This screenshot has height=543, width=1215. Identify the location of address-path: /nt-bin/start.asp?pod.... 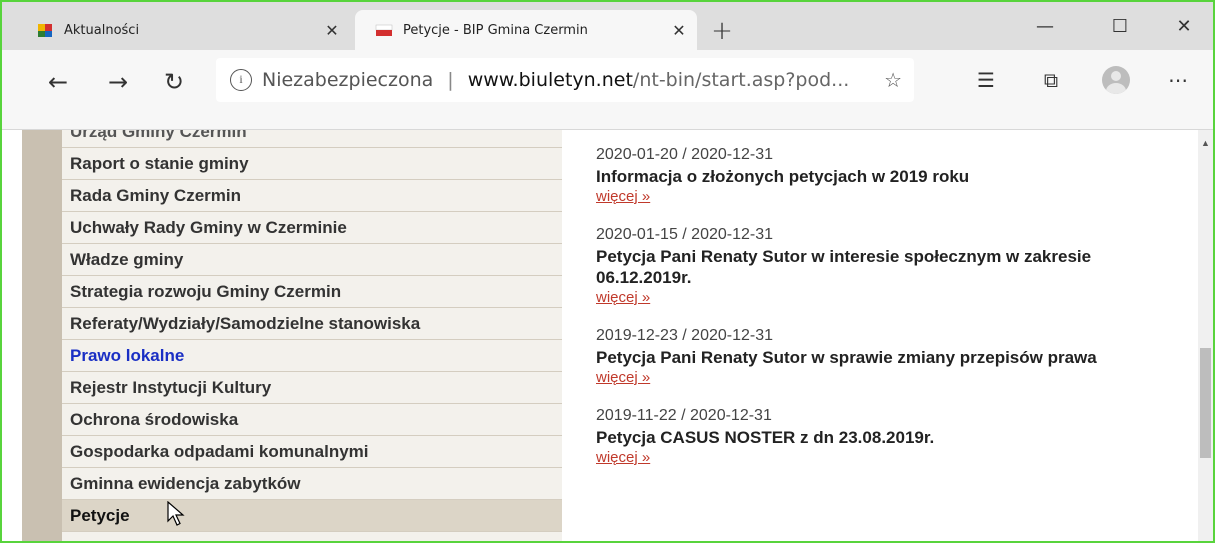
(741, 80).